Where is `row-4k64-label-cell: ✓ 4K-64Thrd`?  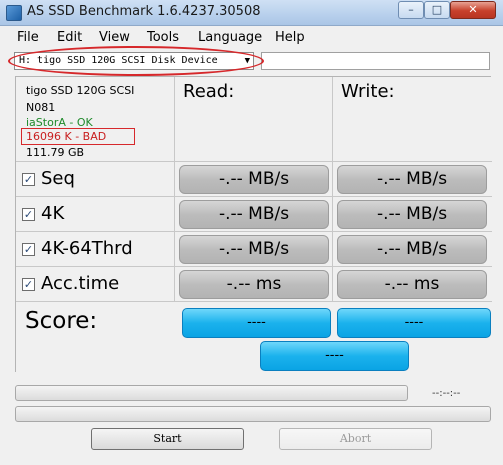 row-4k64-label-cell: ✓ 4K-64Thrd is located at coordinates (95, 249).